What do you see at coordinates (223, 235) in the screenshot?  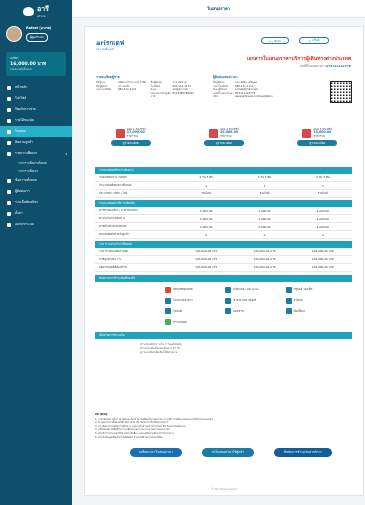 I see `table-row: ส่วนลดพิเศษสำหรับลูกค้า 0 0 0` at bounding box center [223, 235].